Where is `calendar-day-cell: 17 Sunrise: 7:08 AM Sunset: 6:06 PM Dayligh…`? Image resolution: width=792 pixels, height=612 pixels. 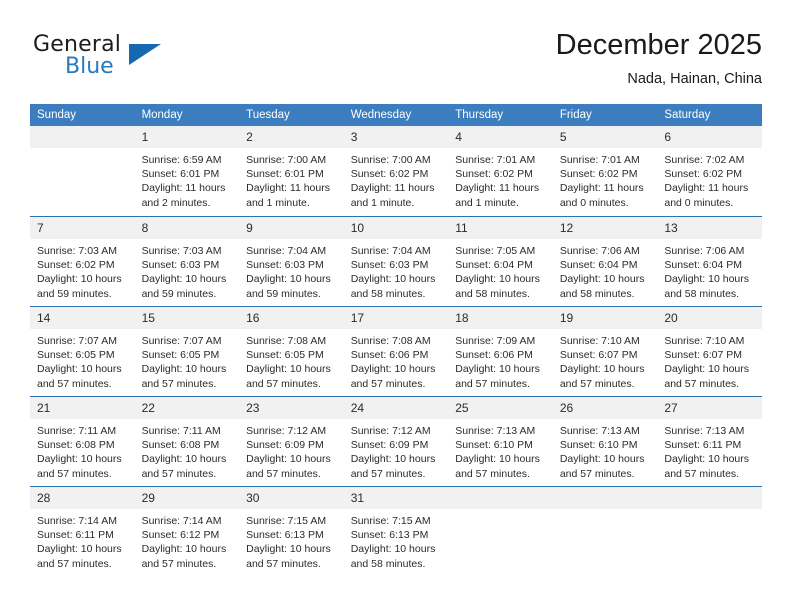
calendar-day-cell: 17 Sunrise: 7:08 AM Sunset: 6:06 PM Dayligh… is located at coordinates (396, 351).